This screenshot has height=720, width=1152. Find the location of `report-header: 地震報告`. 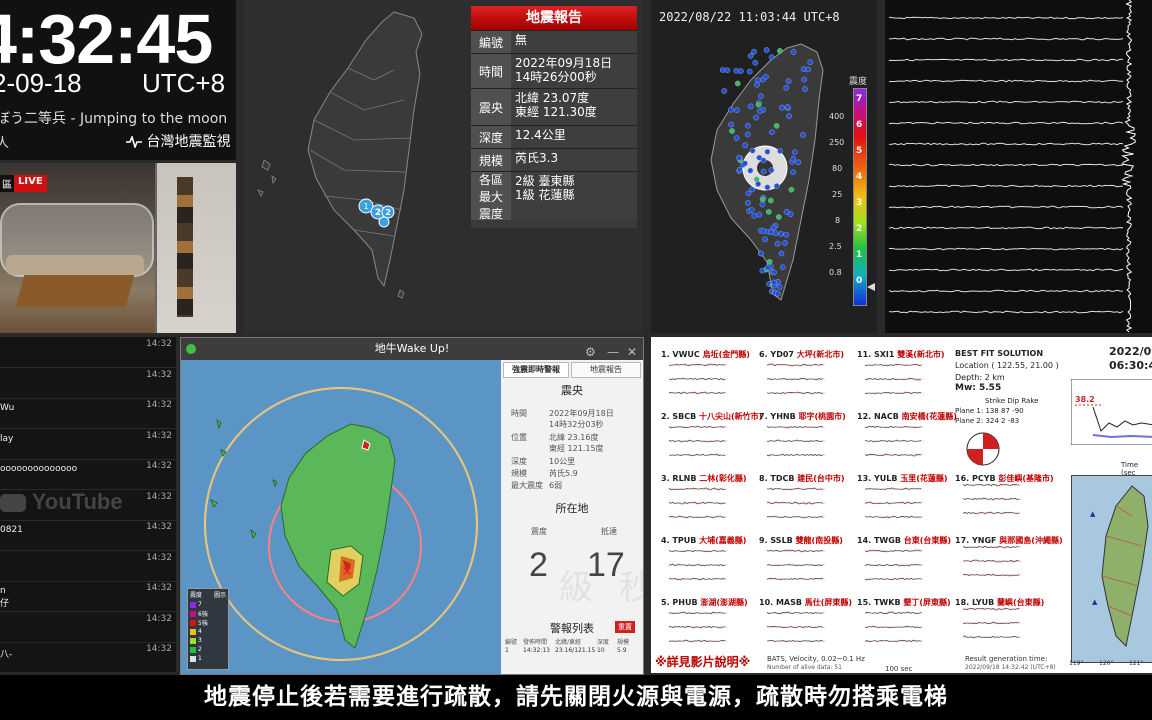

report-header: 地震報告 is located at coordinates (554, 18).